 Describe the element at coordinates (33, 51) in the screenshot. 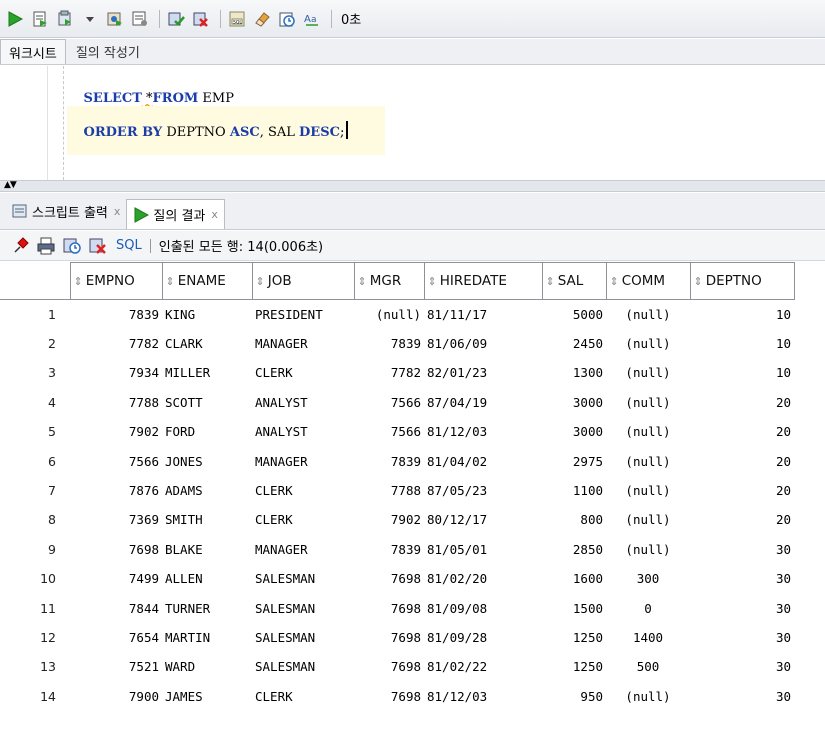

I see `tab-worksheet: 워크시트` at that location.